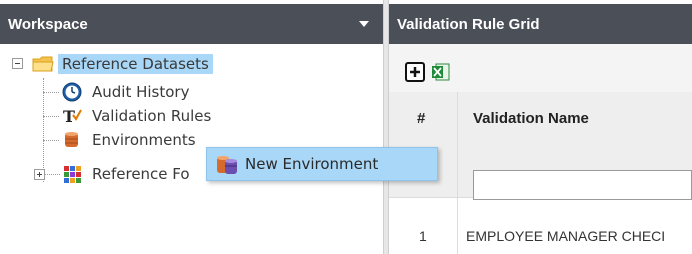 Image resolution: width=692 pixels, height=254 pixels. What do you see at coordinates (415, 72) in the screenshot?
I see `add-icon` at bounding box center [415, 72].